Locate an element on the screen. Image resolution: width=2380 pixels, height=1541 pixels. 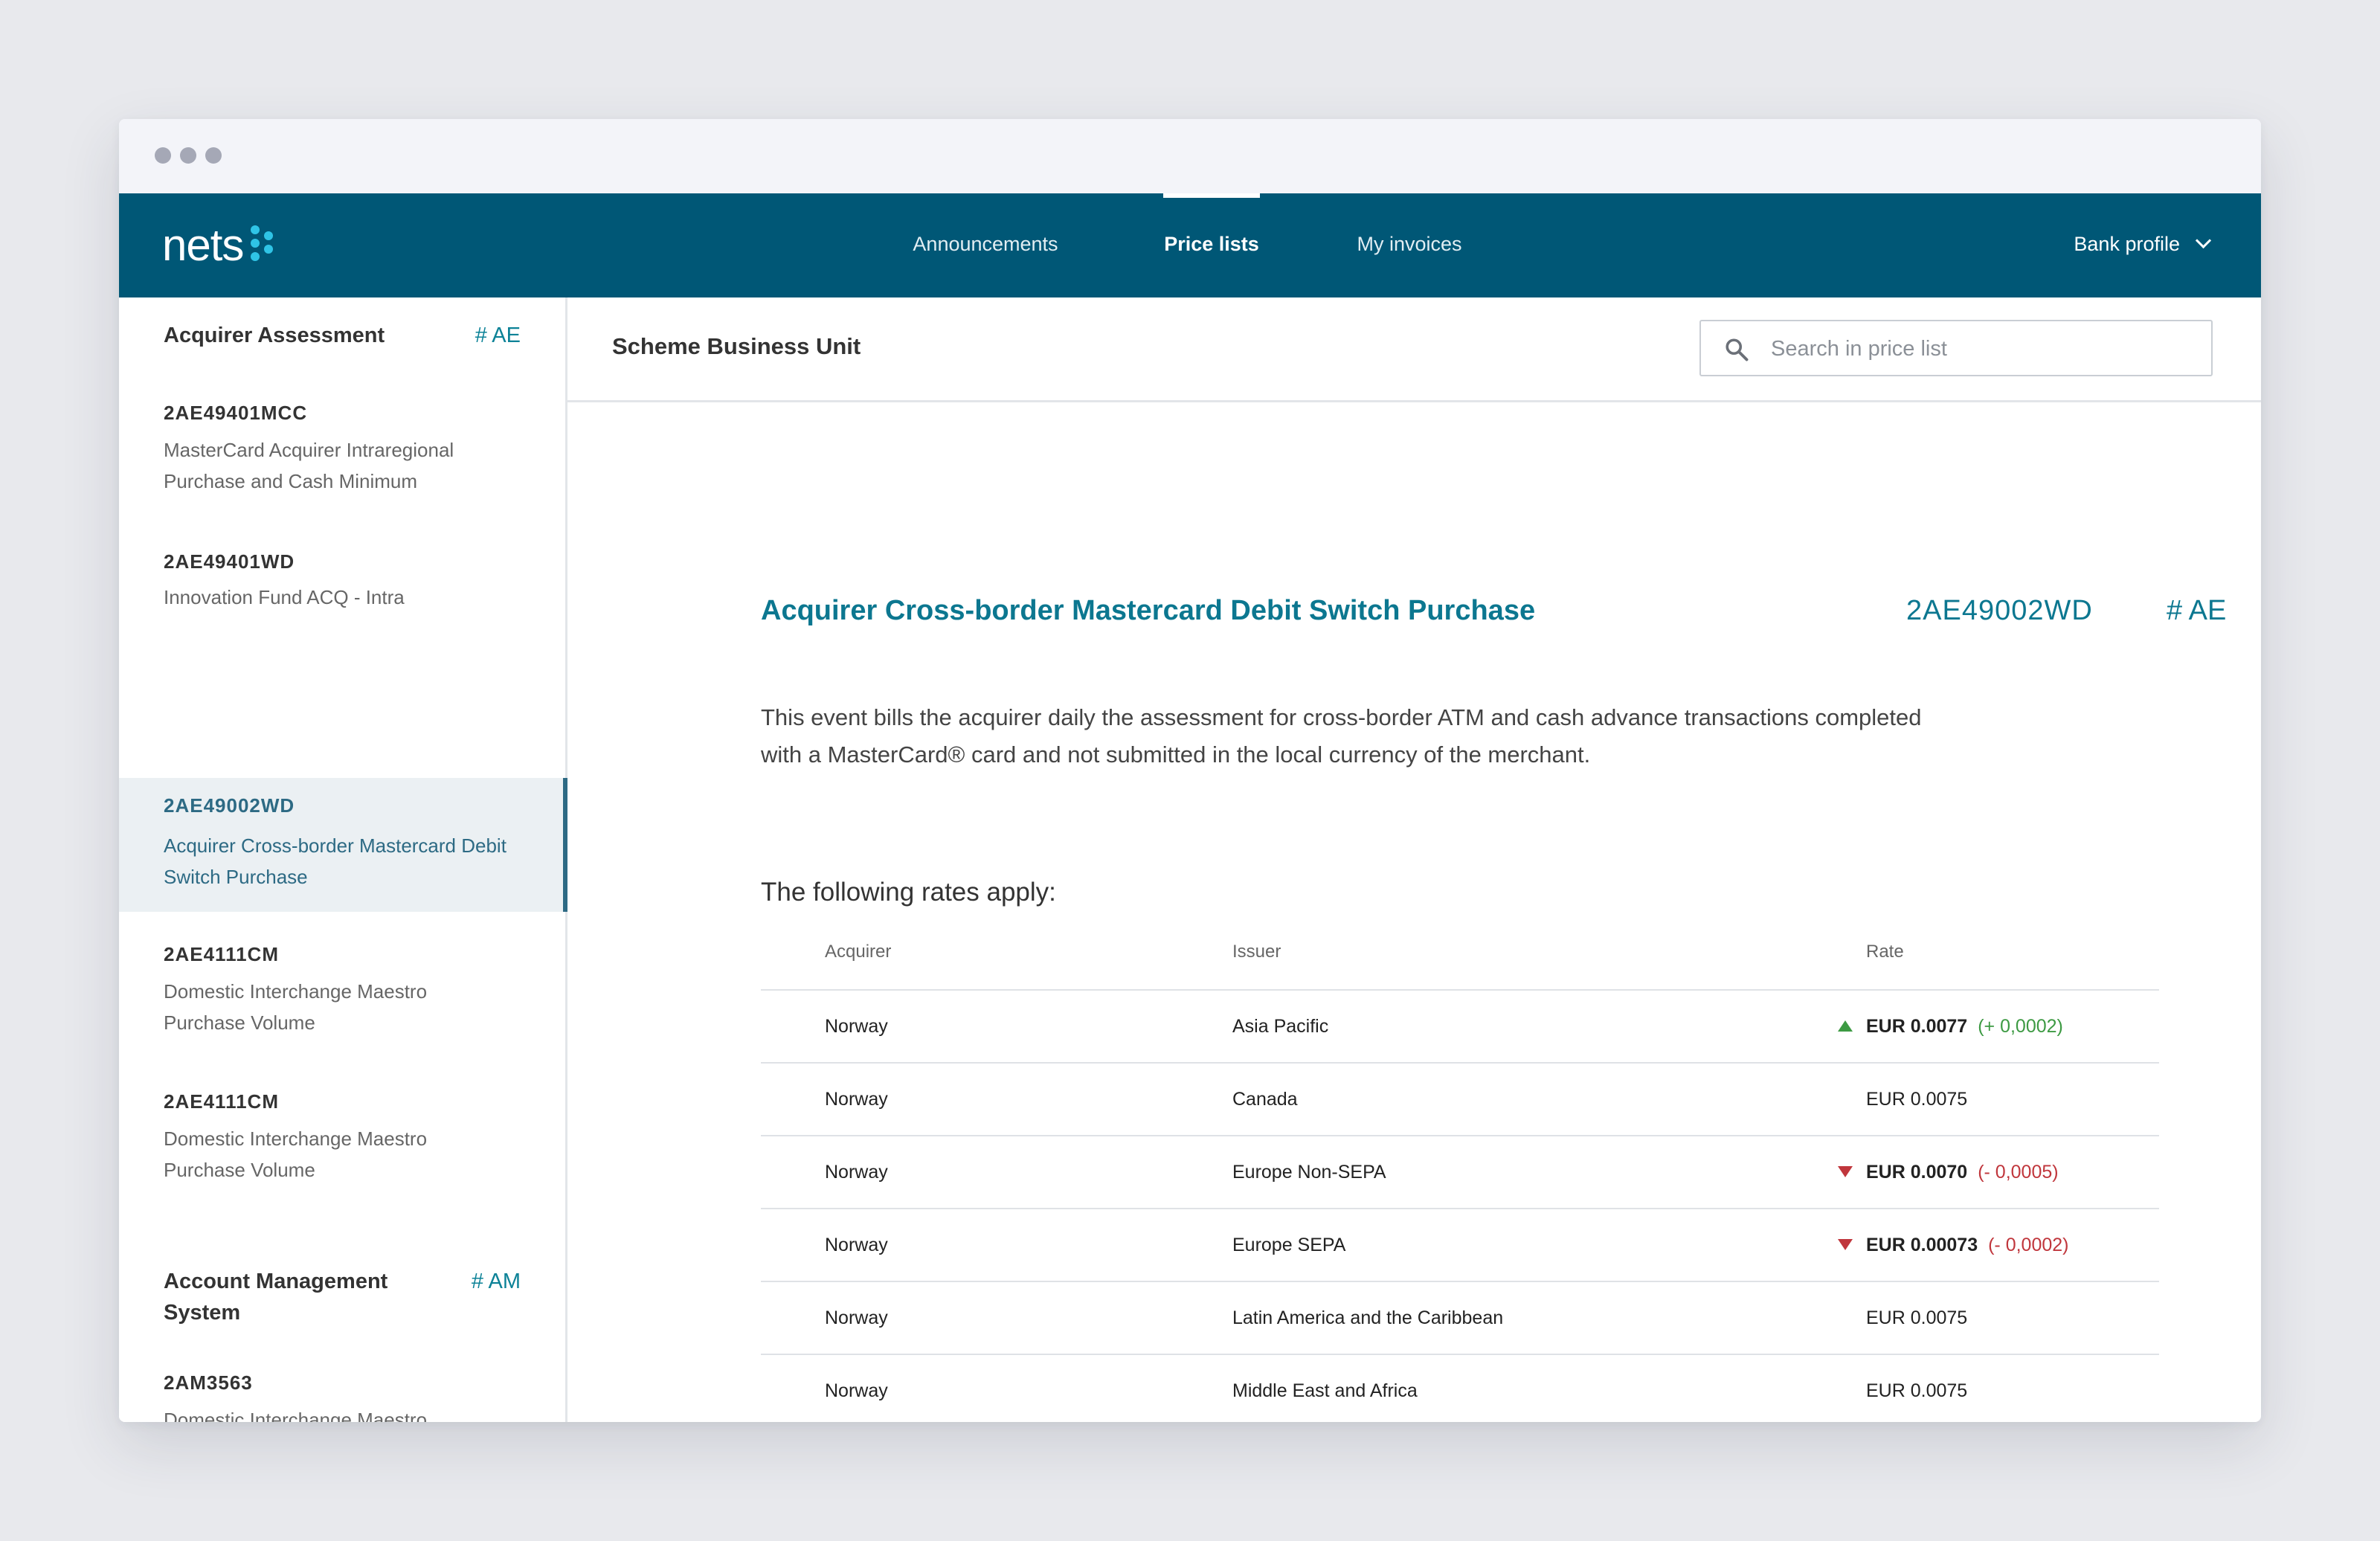
cell-issuer: Middle East and Africa is located at coordinates (1325, 1391).